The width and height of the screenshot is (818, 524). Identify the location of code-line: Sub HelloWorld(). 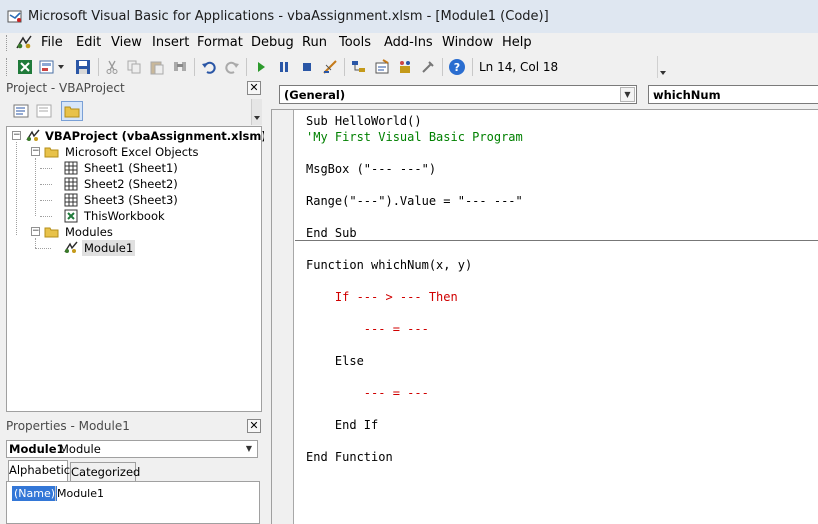
(364, 121).